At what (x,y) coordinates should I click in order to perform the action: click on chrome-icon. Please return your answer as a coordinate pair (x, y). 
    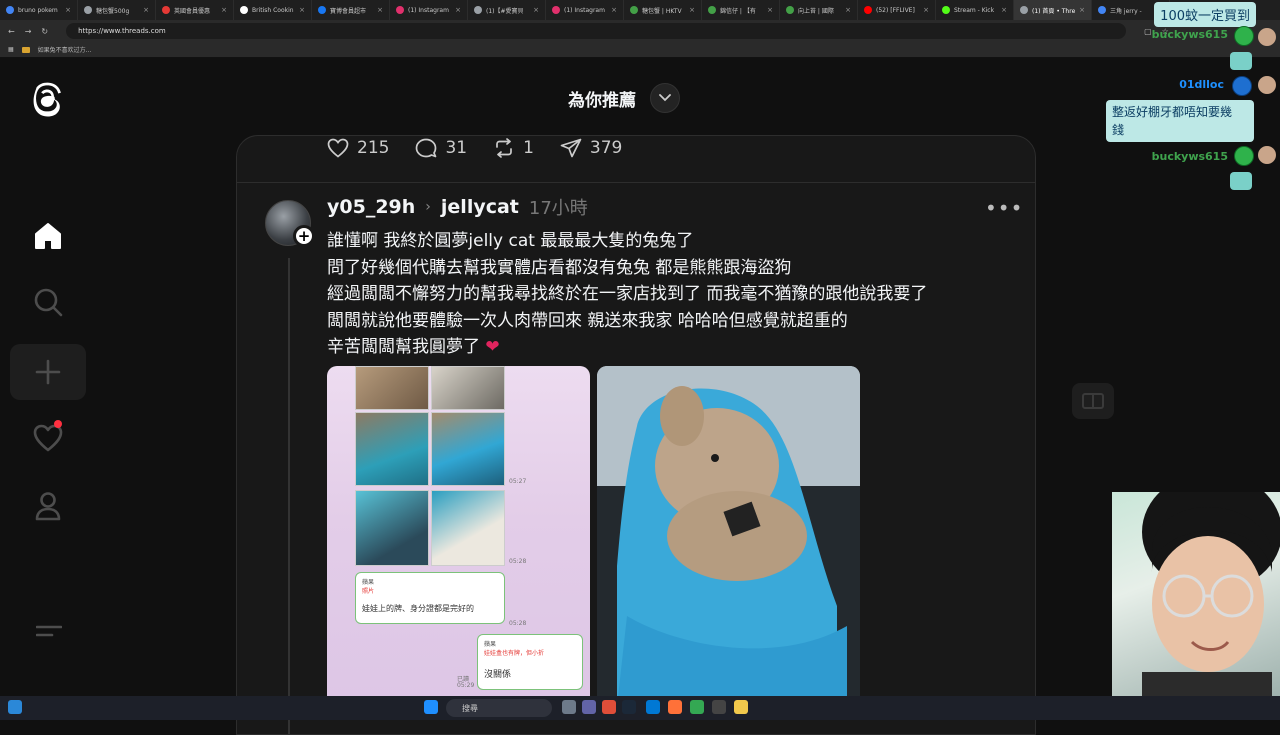
    Looking at the image, I should click on (697, 707).